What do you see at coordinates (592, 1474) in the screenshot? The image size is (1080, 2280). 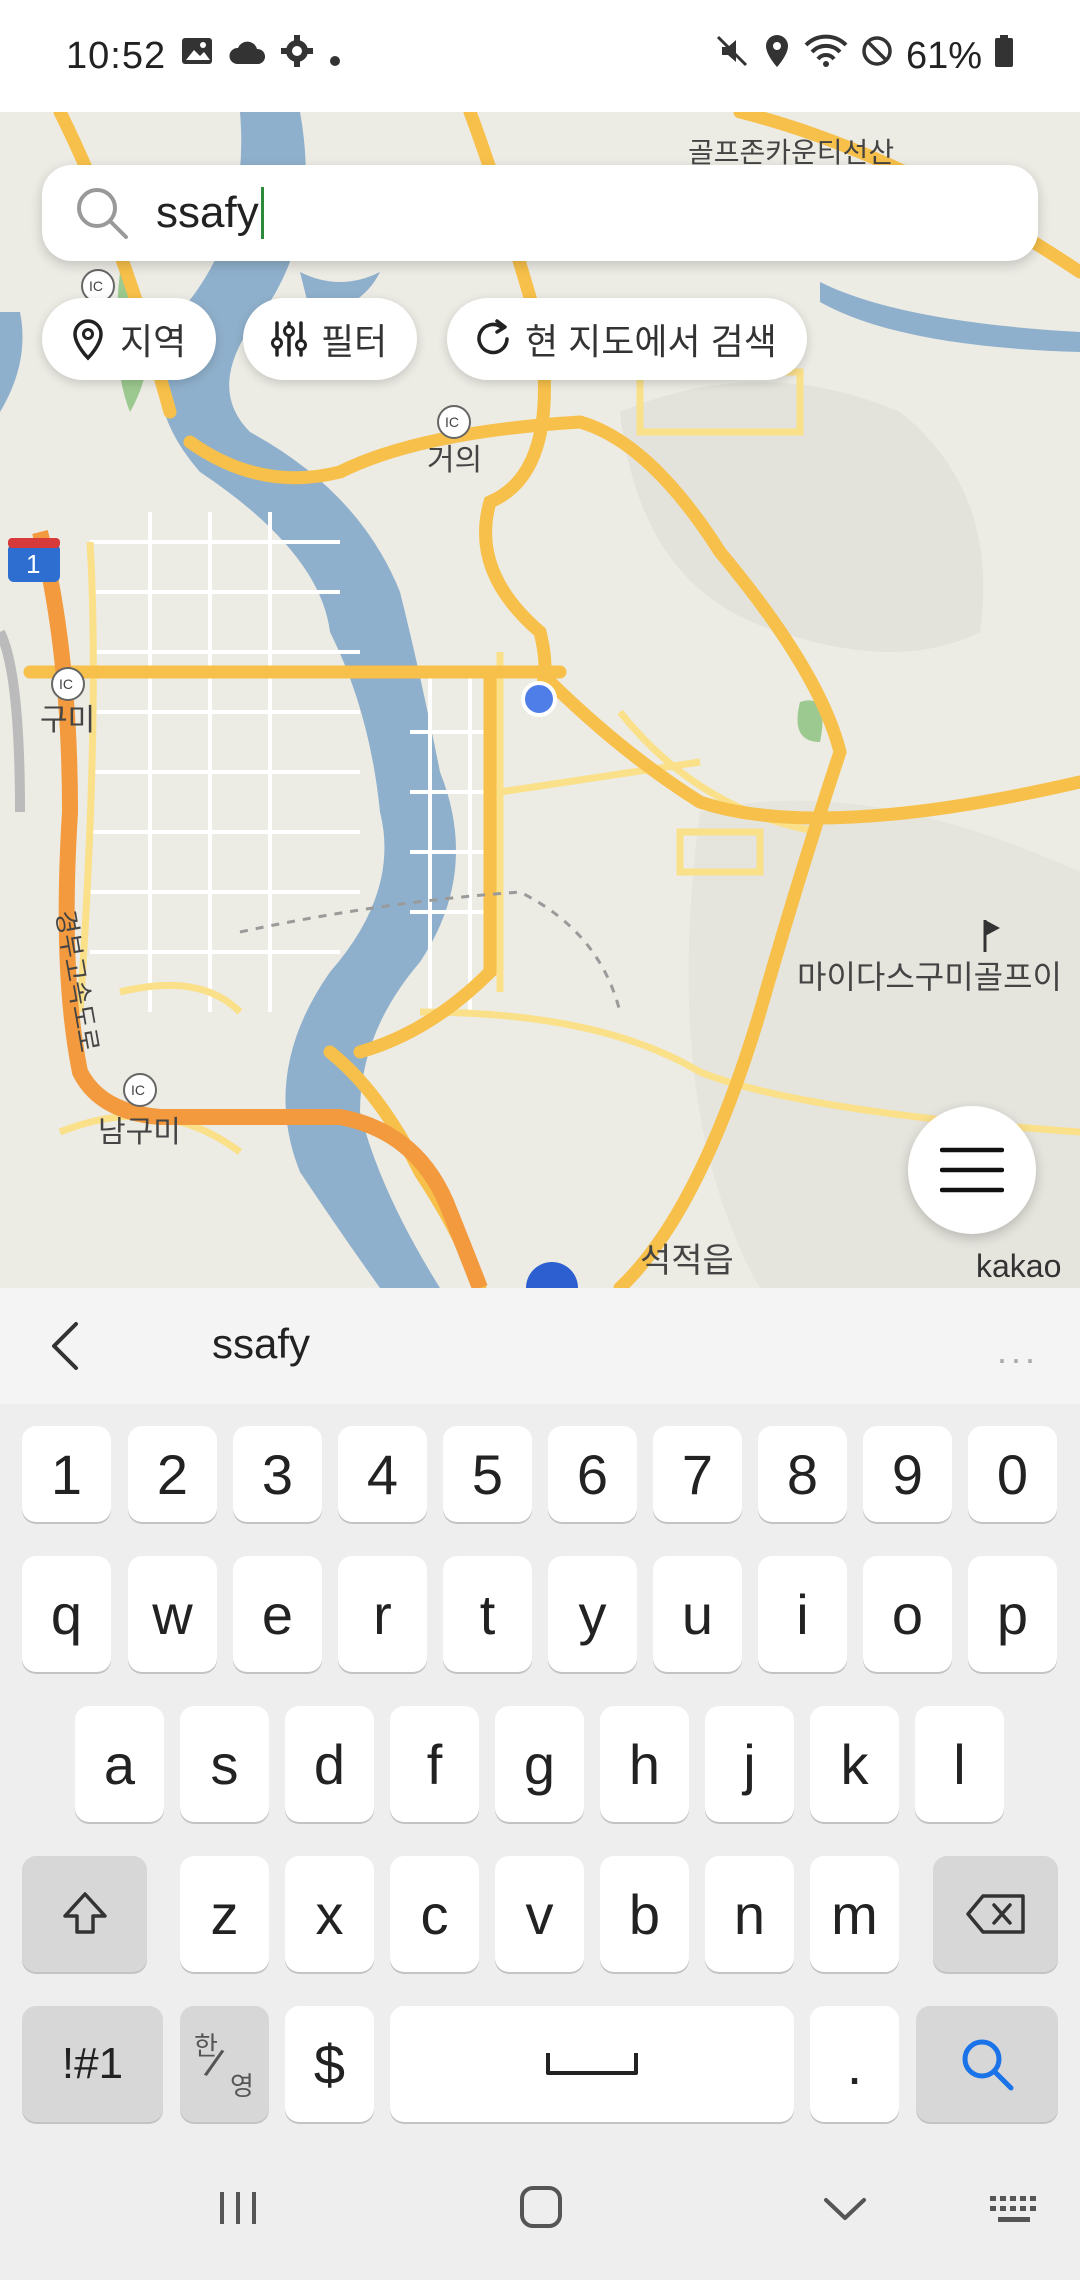 I see `key-6: 6` at bounding box center [592, 1474].